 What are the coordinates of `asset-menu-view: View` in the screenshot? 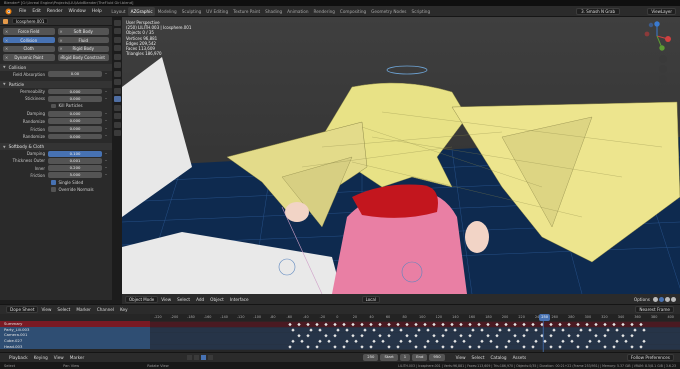 It's located at (461, 357).